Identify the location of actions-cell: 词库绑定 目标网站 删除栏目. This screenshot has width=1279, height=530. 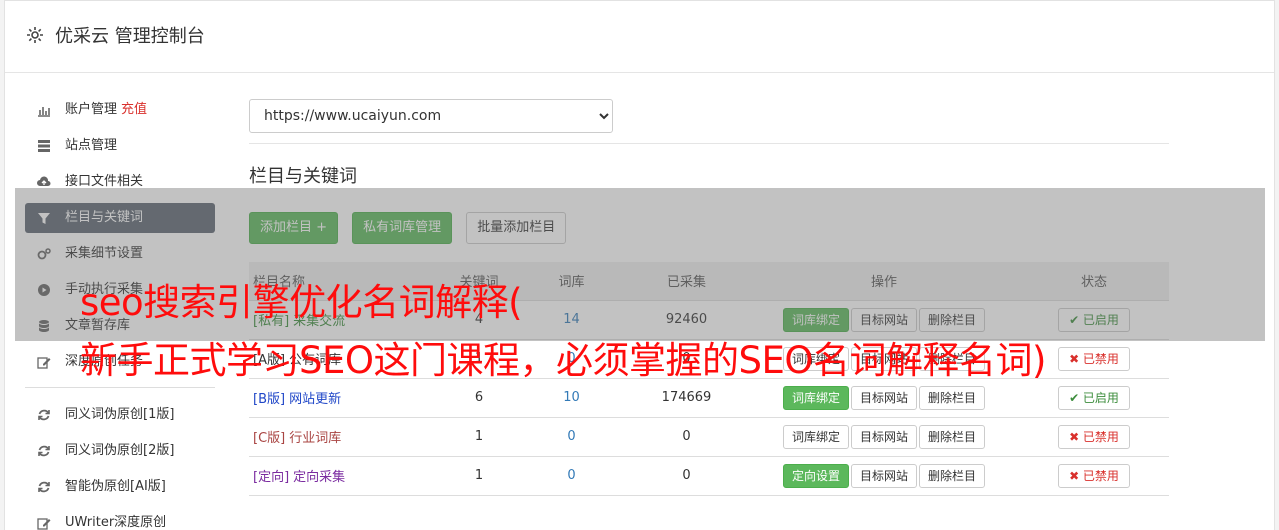
(884, 437).